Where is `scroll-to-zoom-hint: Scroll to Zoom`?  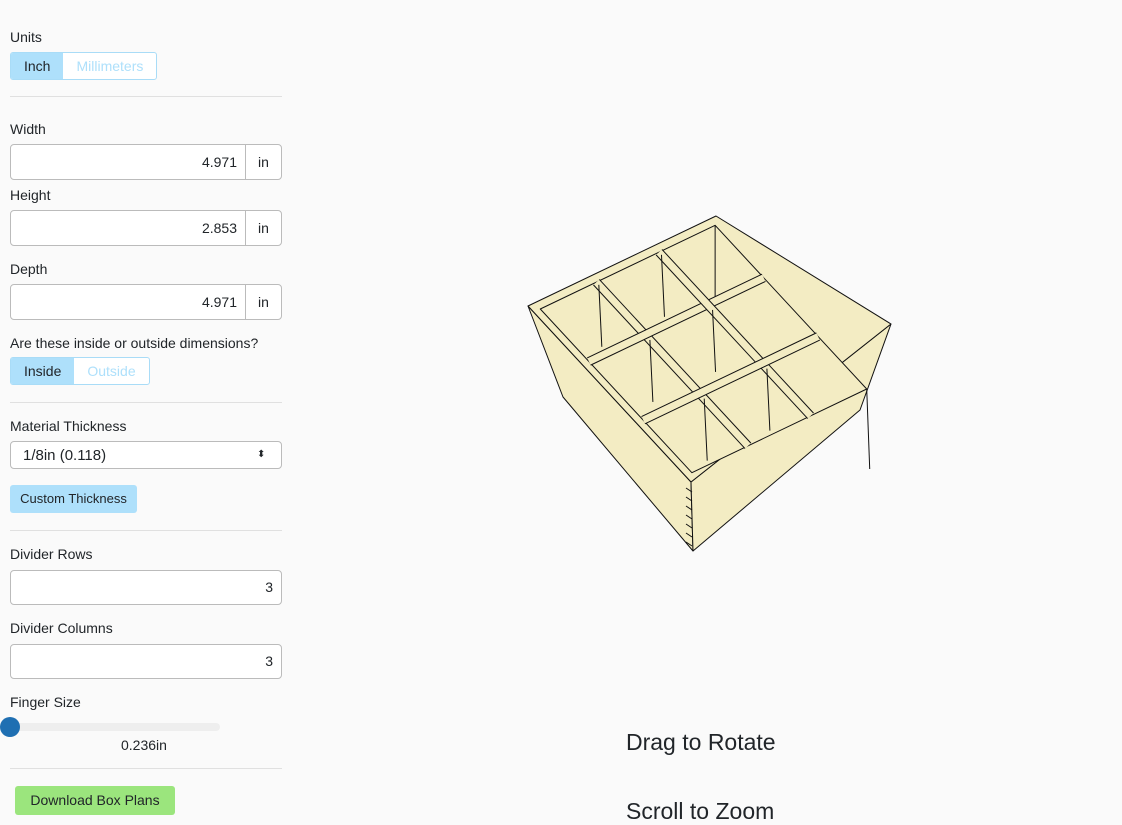 scroll-to-zoom-hint: Scroll to Zoom is located at coordinates (700, 811).